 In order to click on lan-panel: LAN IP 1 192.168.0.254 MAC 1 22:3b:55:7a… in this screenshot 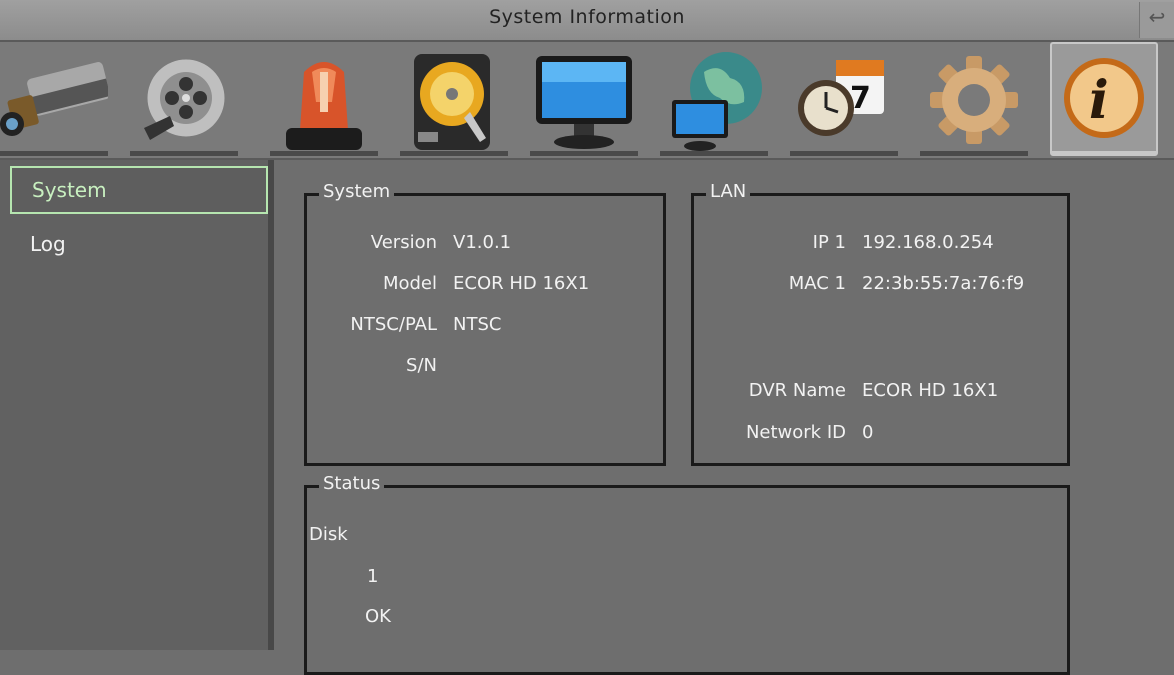, I will do `click(880, 323)`.